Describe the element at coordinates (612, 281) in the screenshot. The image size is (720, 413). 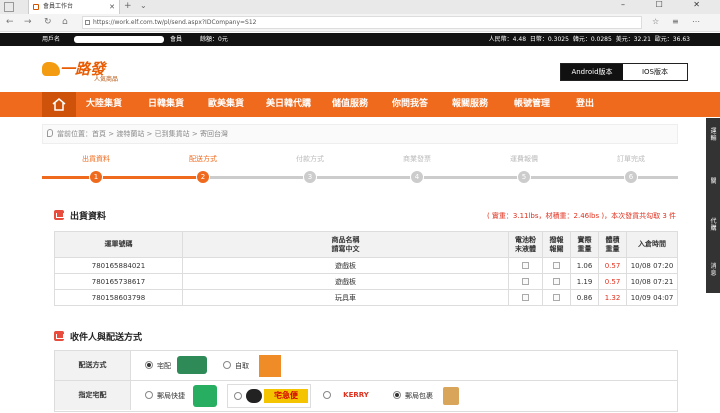
I see `volume-weight: 0.57` at that location.